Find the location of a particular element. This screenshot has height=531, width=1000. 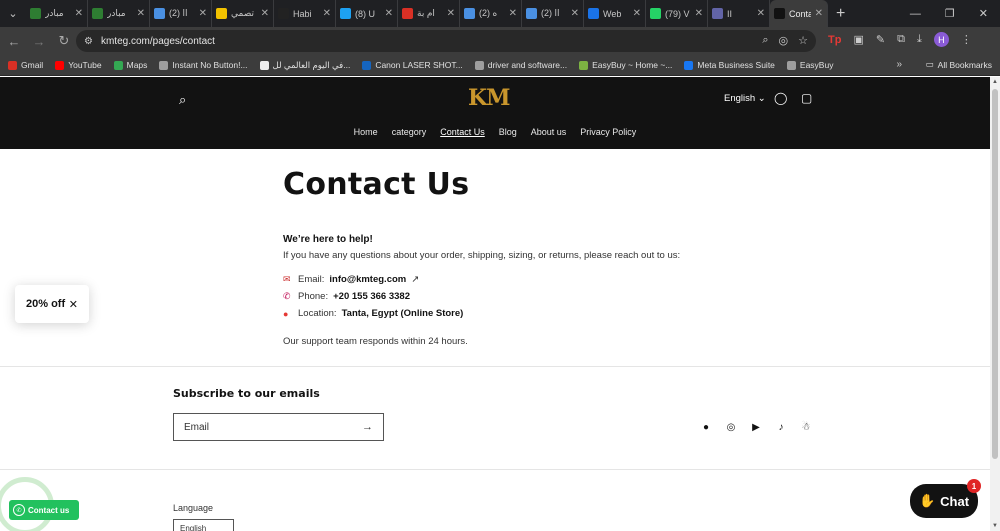

menu-kebab-icon: ⋮ is located at coordinates (966, 39).